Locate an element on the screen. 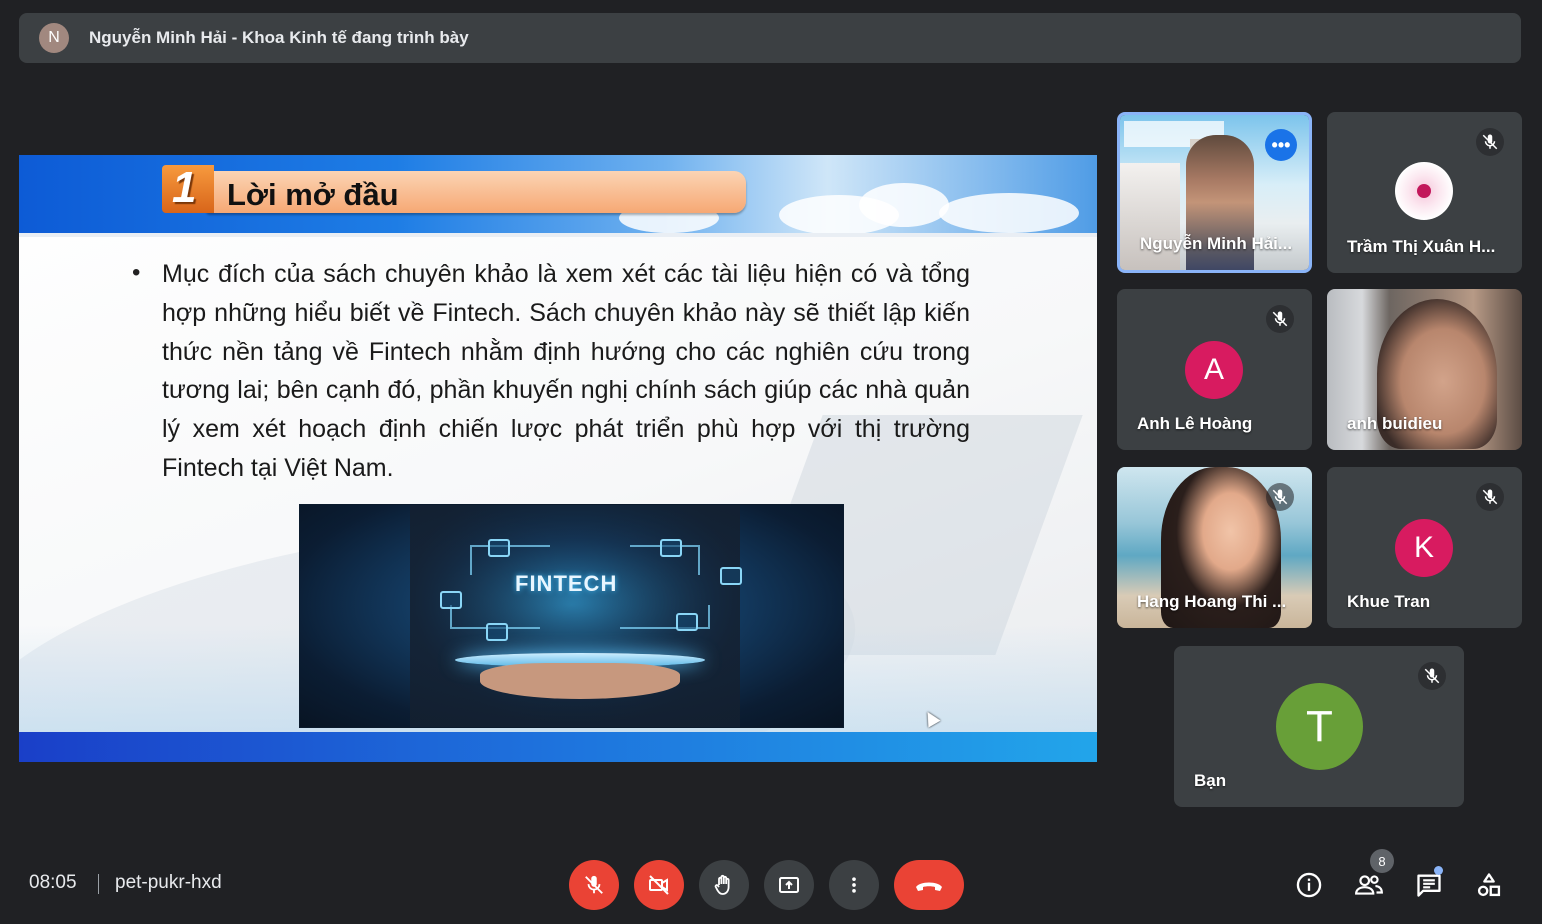 The image size is (1542, 924). info-icon is located at coordinates (1309, 885).